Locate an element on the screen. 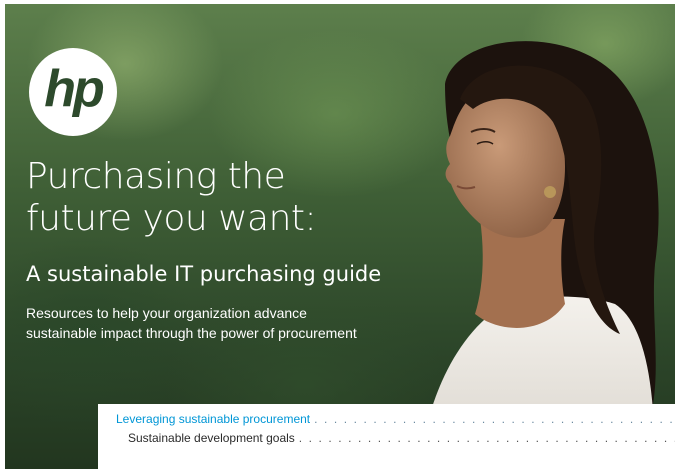  cut-off-text-line is located at coordinates (201, 465).